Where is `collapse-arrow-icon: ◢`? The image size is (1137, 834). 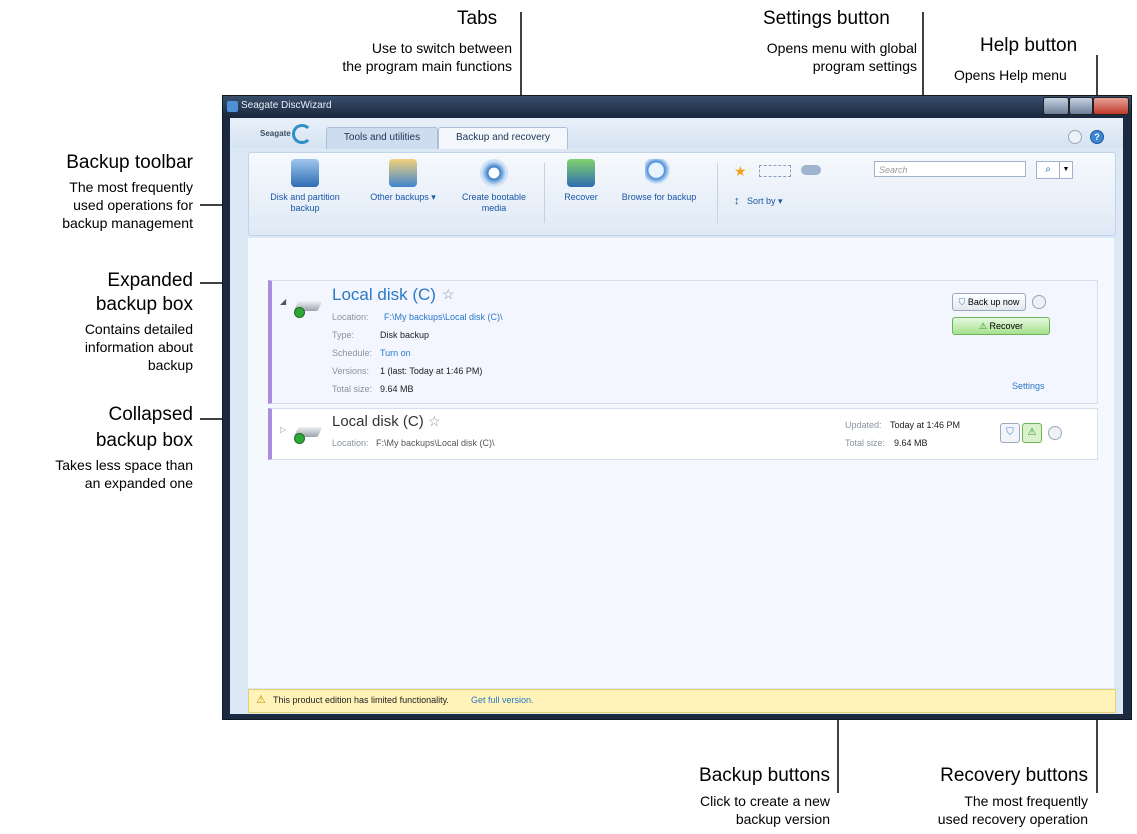 collapse-arrow-icon: ◢ is located at coordinates (283, 301).